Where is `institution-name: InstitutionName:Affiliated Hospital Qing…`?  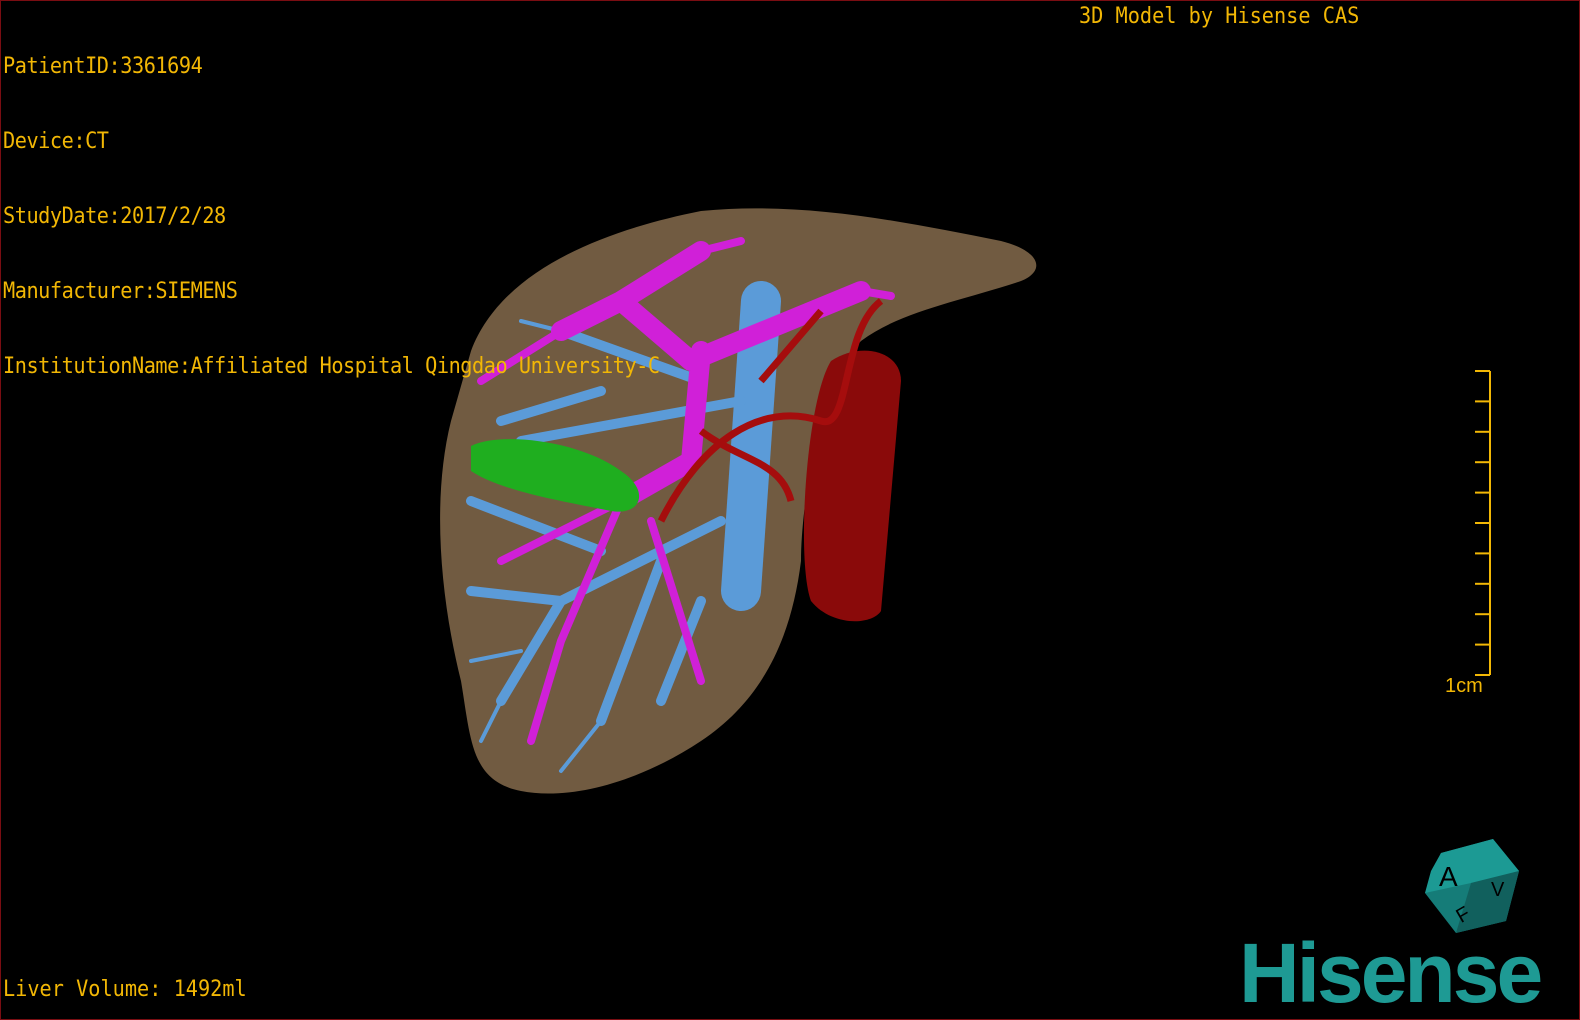
institution-name: InstitutionName:Affiliated Hospital Qing… is located at coordinates (331, 366).